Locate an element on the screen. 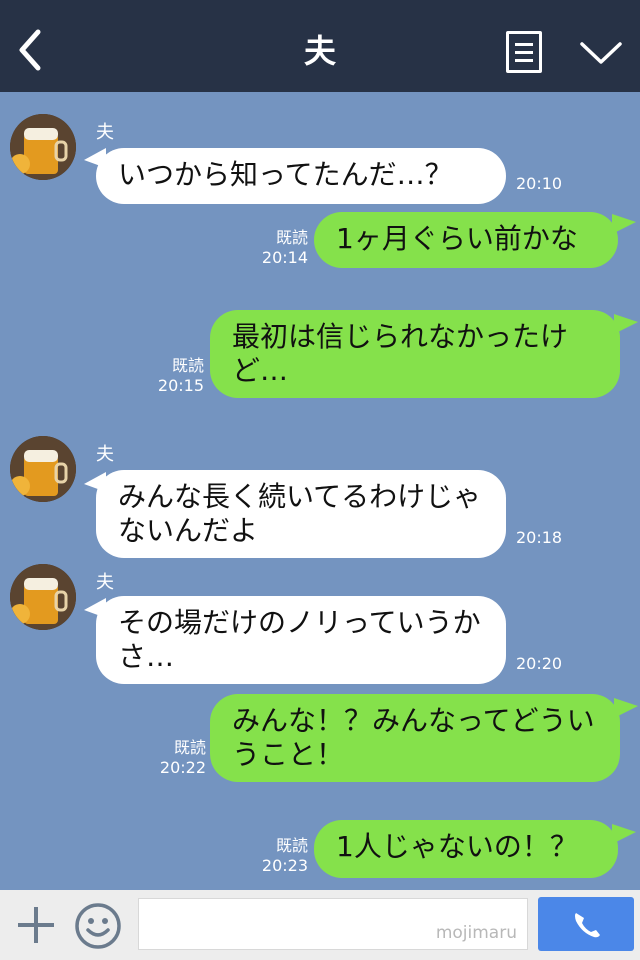 The width and height of the screenshot is (640, 960). emoji-button is located at coordinates (98, 926).